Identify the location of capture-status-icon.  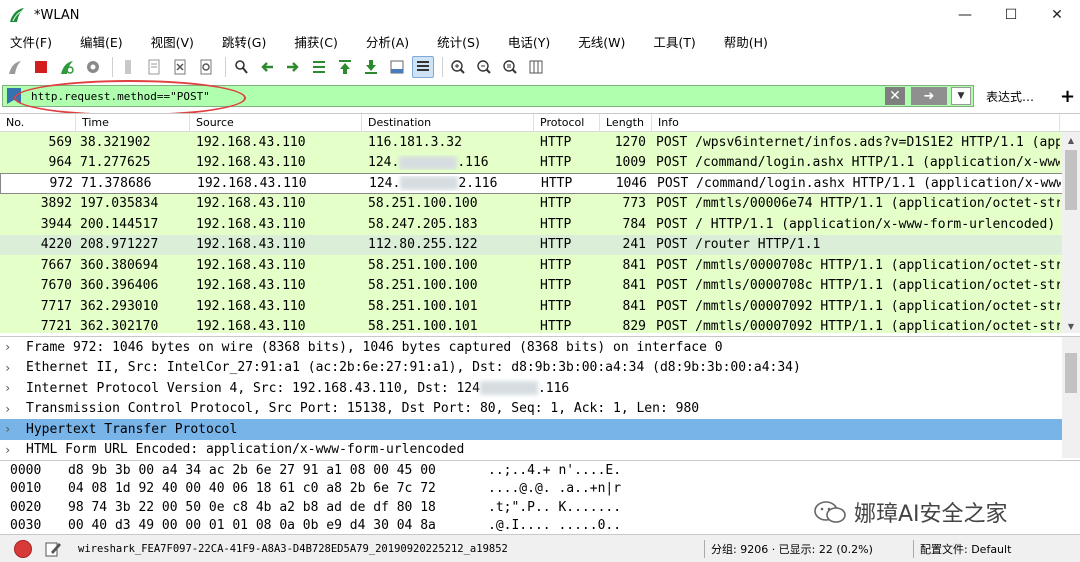
(23, 548).